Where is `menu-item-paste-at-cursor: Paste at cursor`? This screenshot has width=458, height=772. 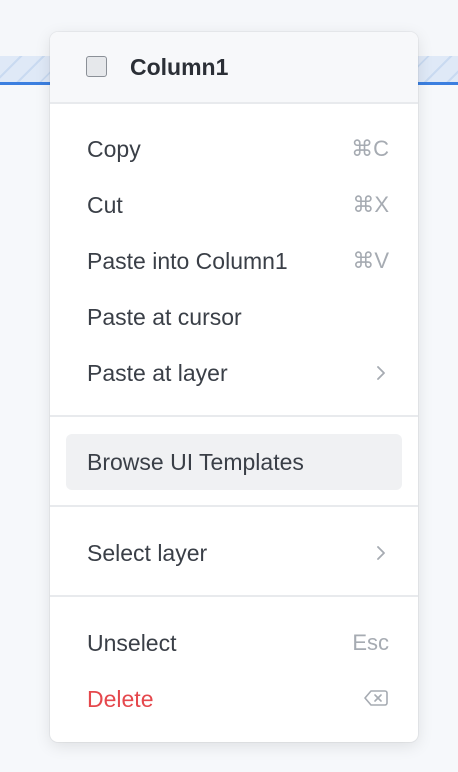
menu-item-paste-at-cursor: Paste at cursor is located at coordinates (234, 316).